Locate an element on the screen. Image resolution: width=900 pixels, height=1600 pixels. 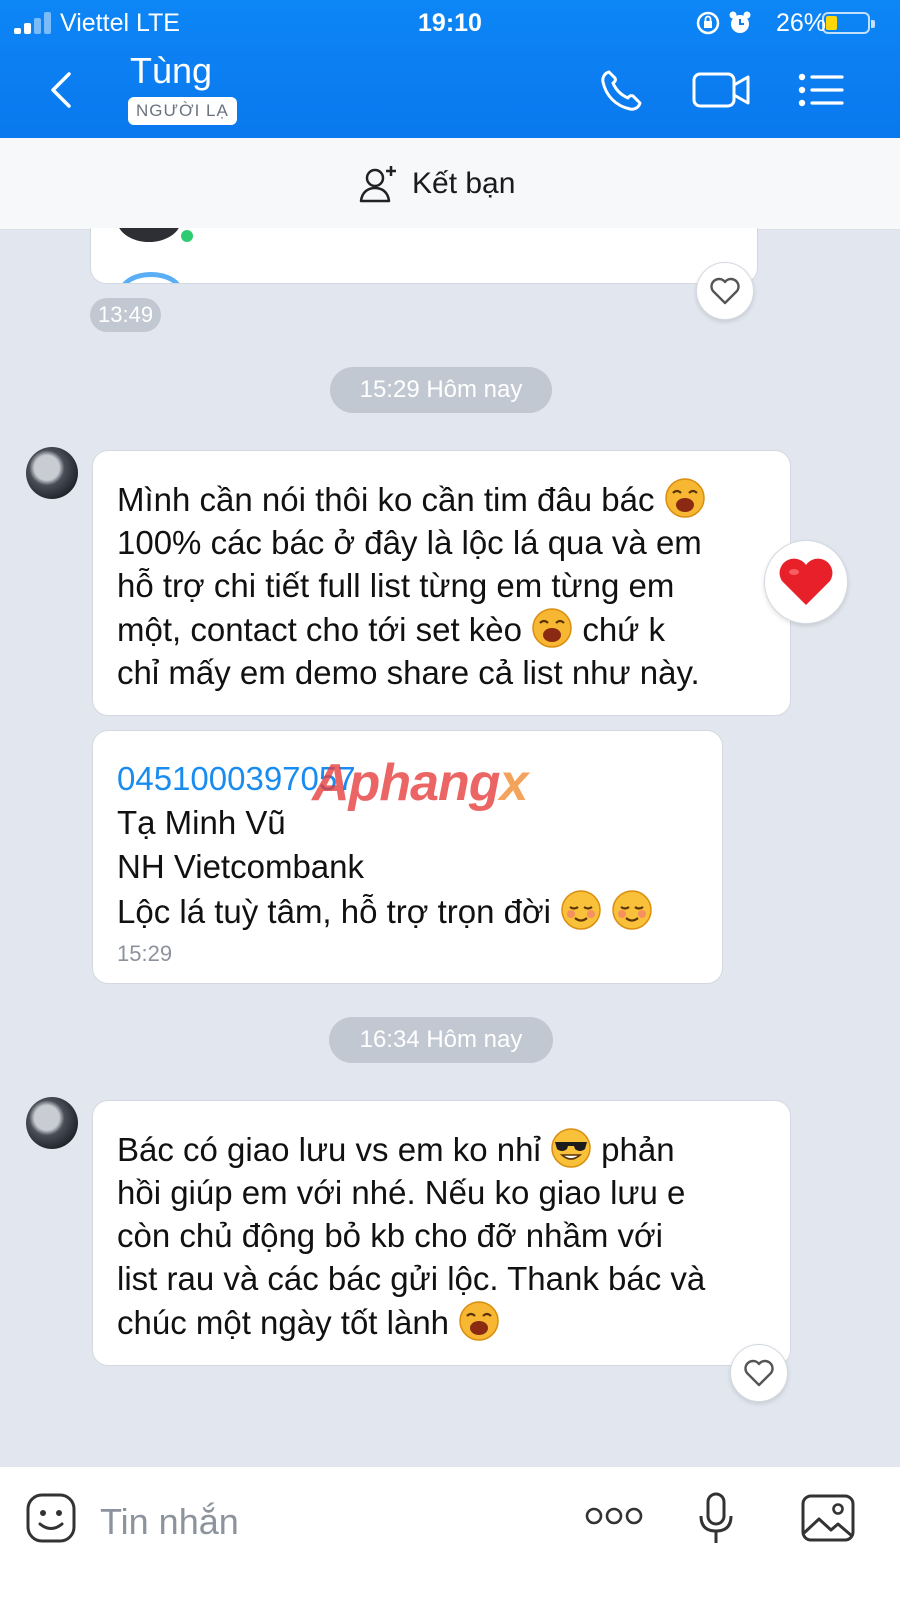
list-menu-icon is located at coordinates (821, 90).